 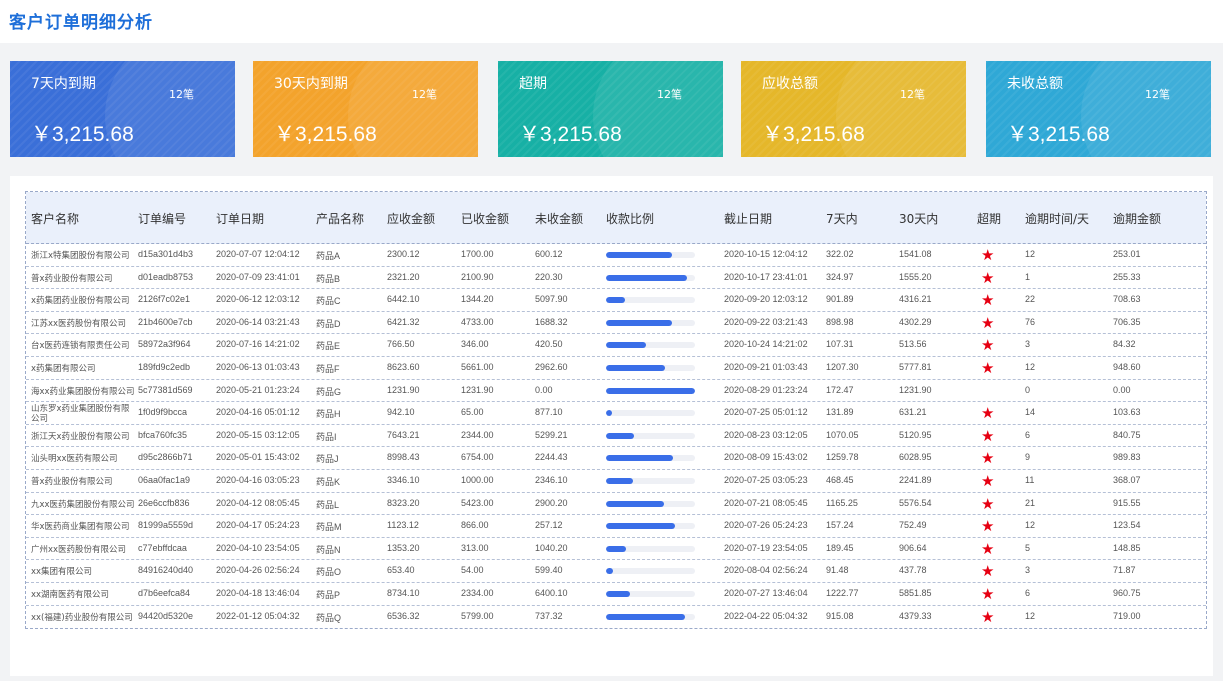 I want to click on cell-overdue-amount: 948.60, so click(x=1127, y=366).